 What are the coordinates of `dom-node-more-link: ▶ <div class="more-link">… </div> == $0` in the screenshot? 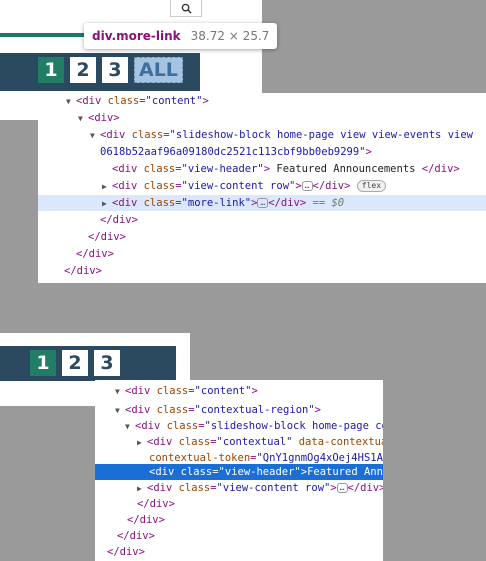 It's located at (262, 203).